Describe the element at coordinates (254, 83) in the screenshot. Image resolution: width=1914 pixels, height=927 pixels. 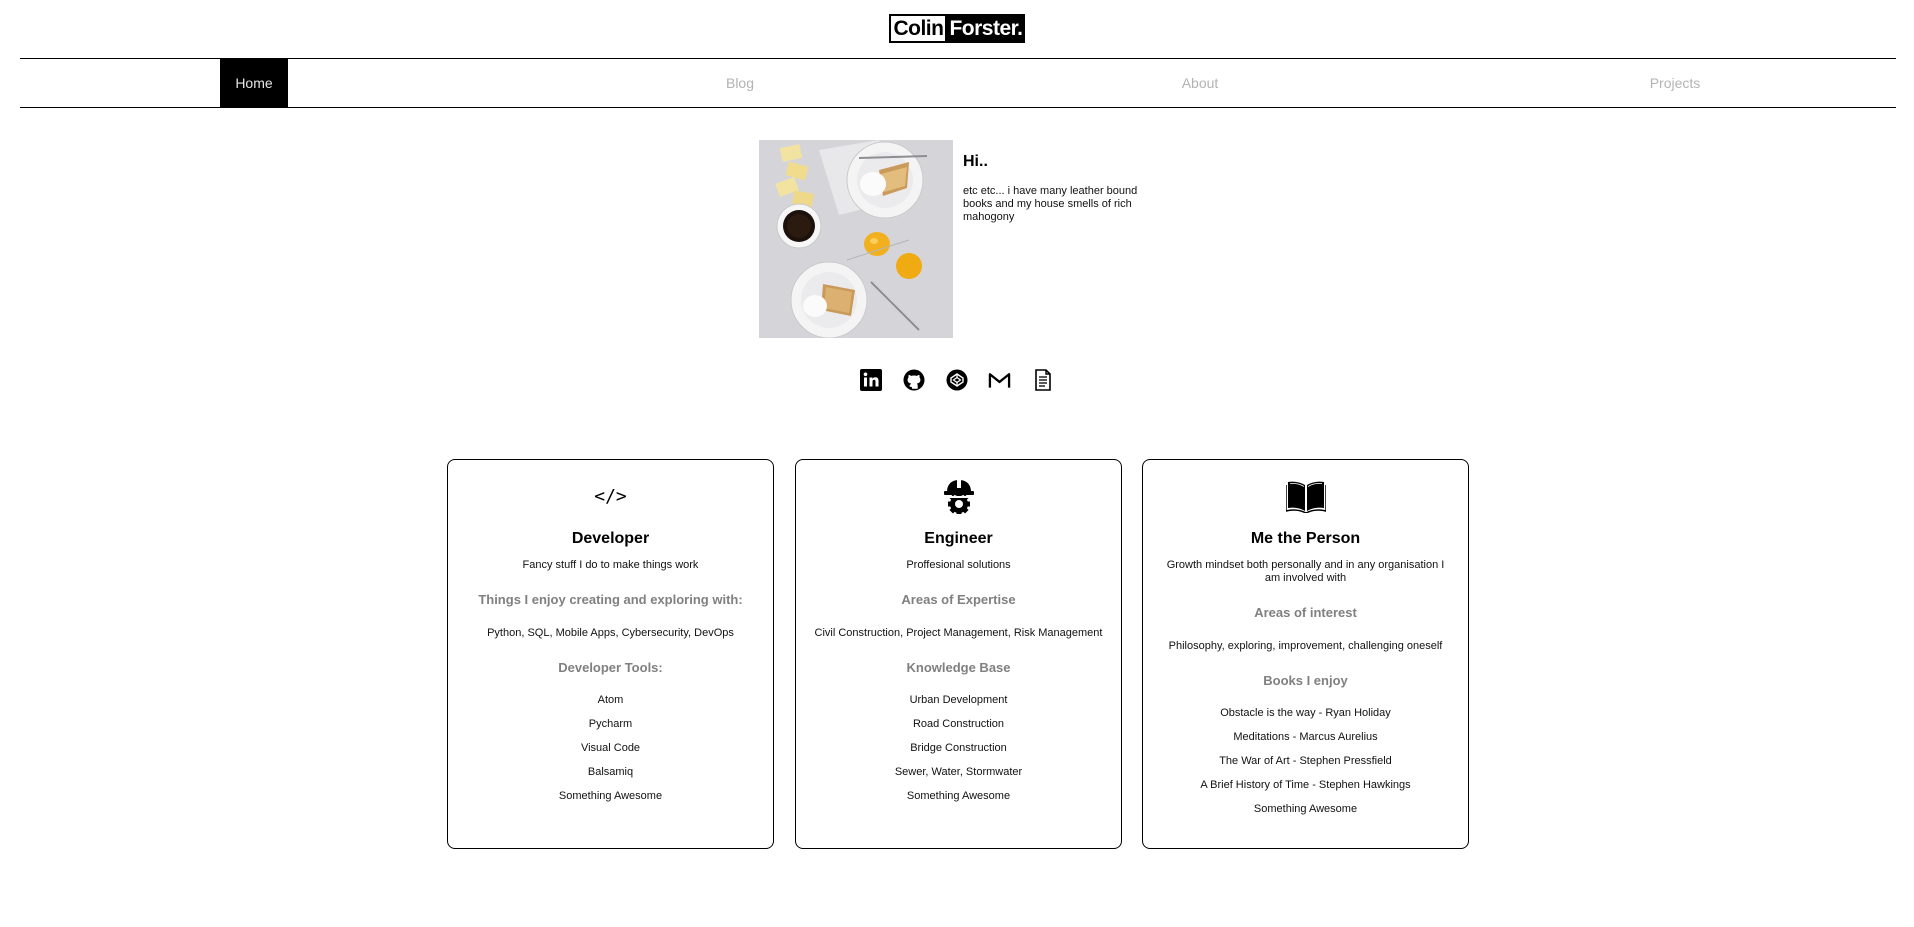
I see `nav-item-home: Home` at that location.